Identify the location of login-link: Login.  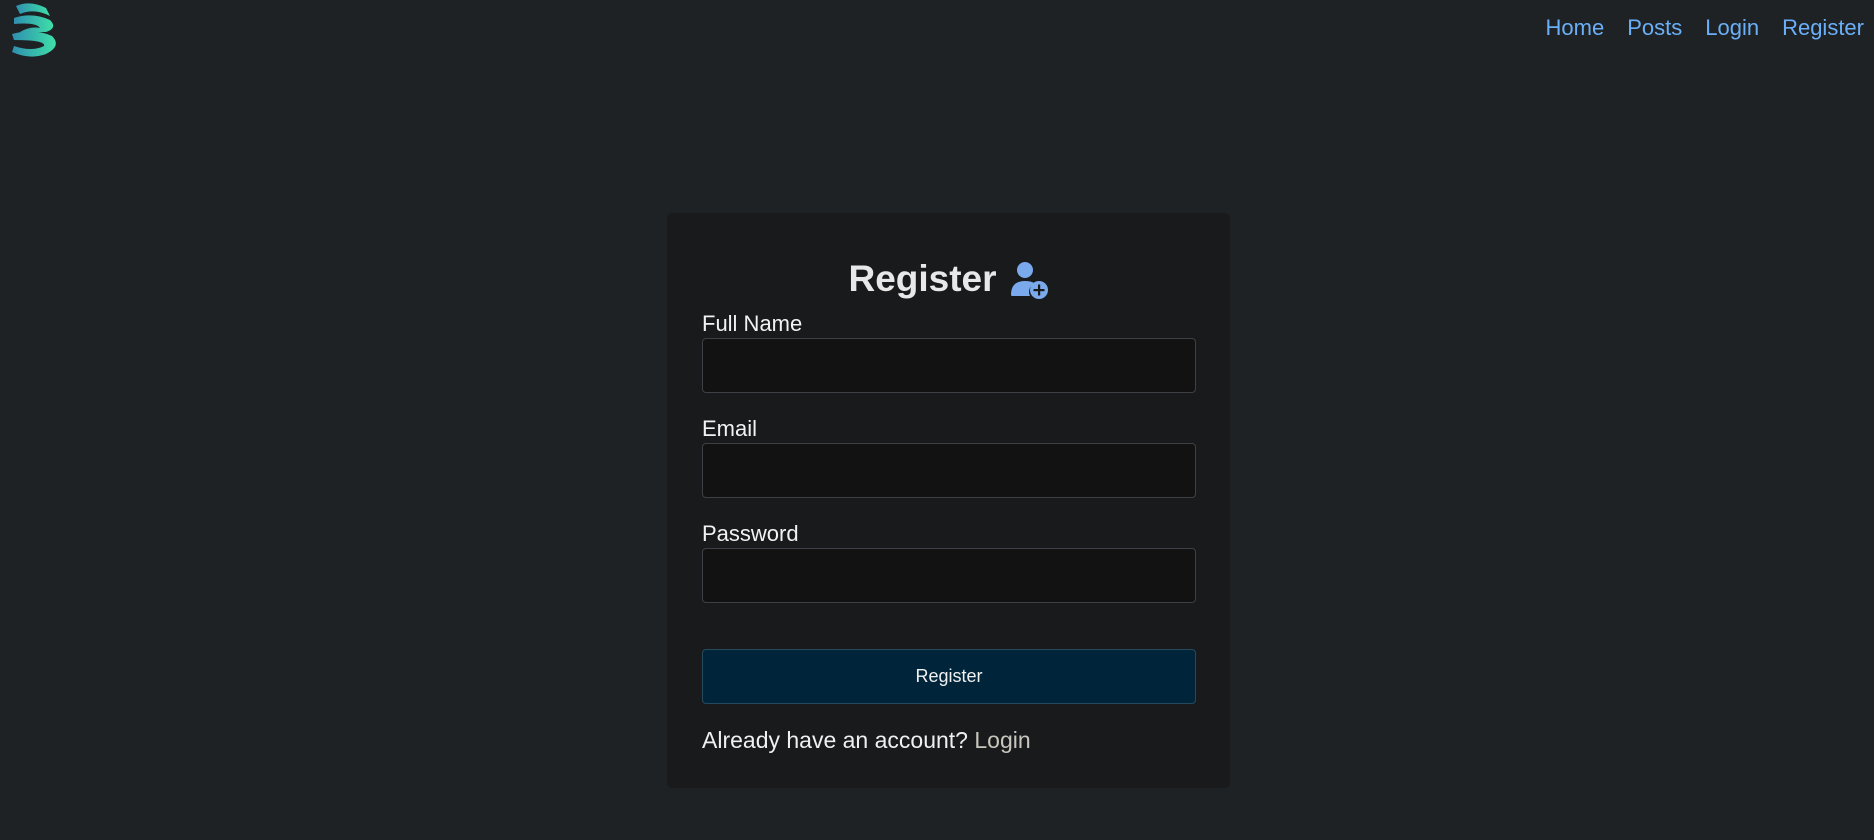
(1002, 740).